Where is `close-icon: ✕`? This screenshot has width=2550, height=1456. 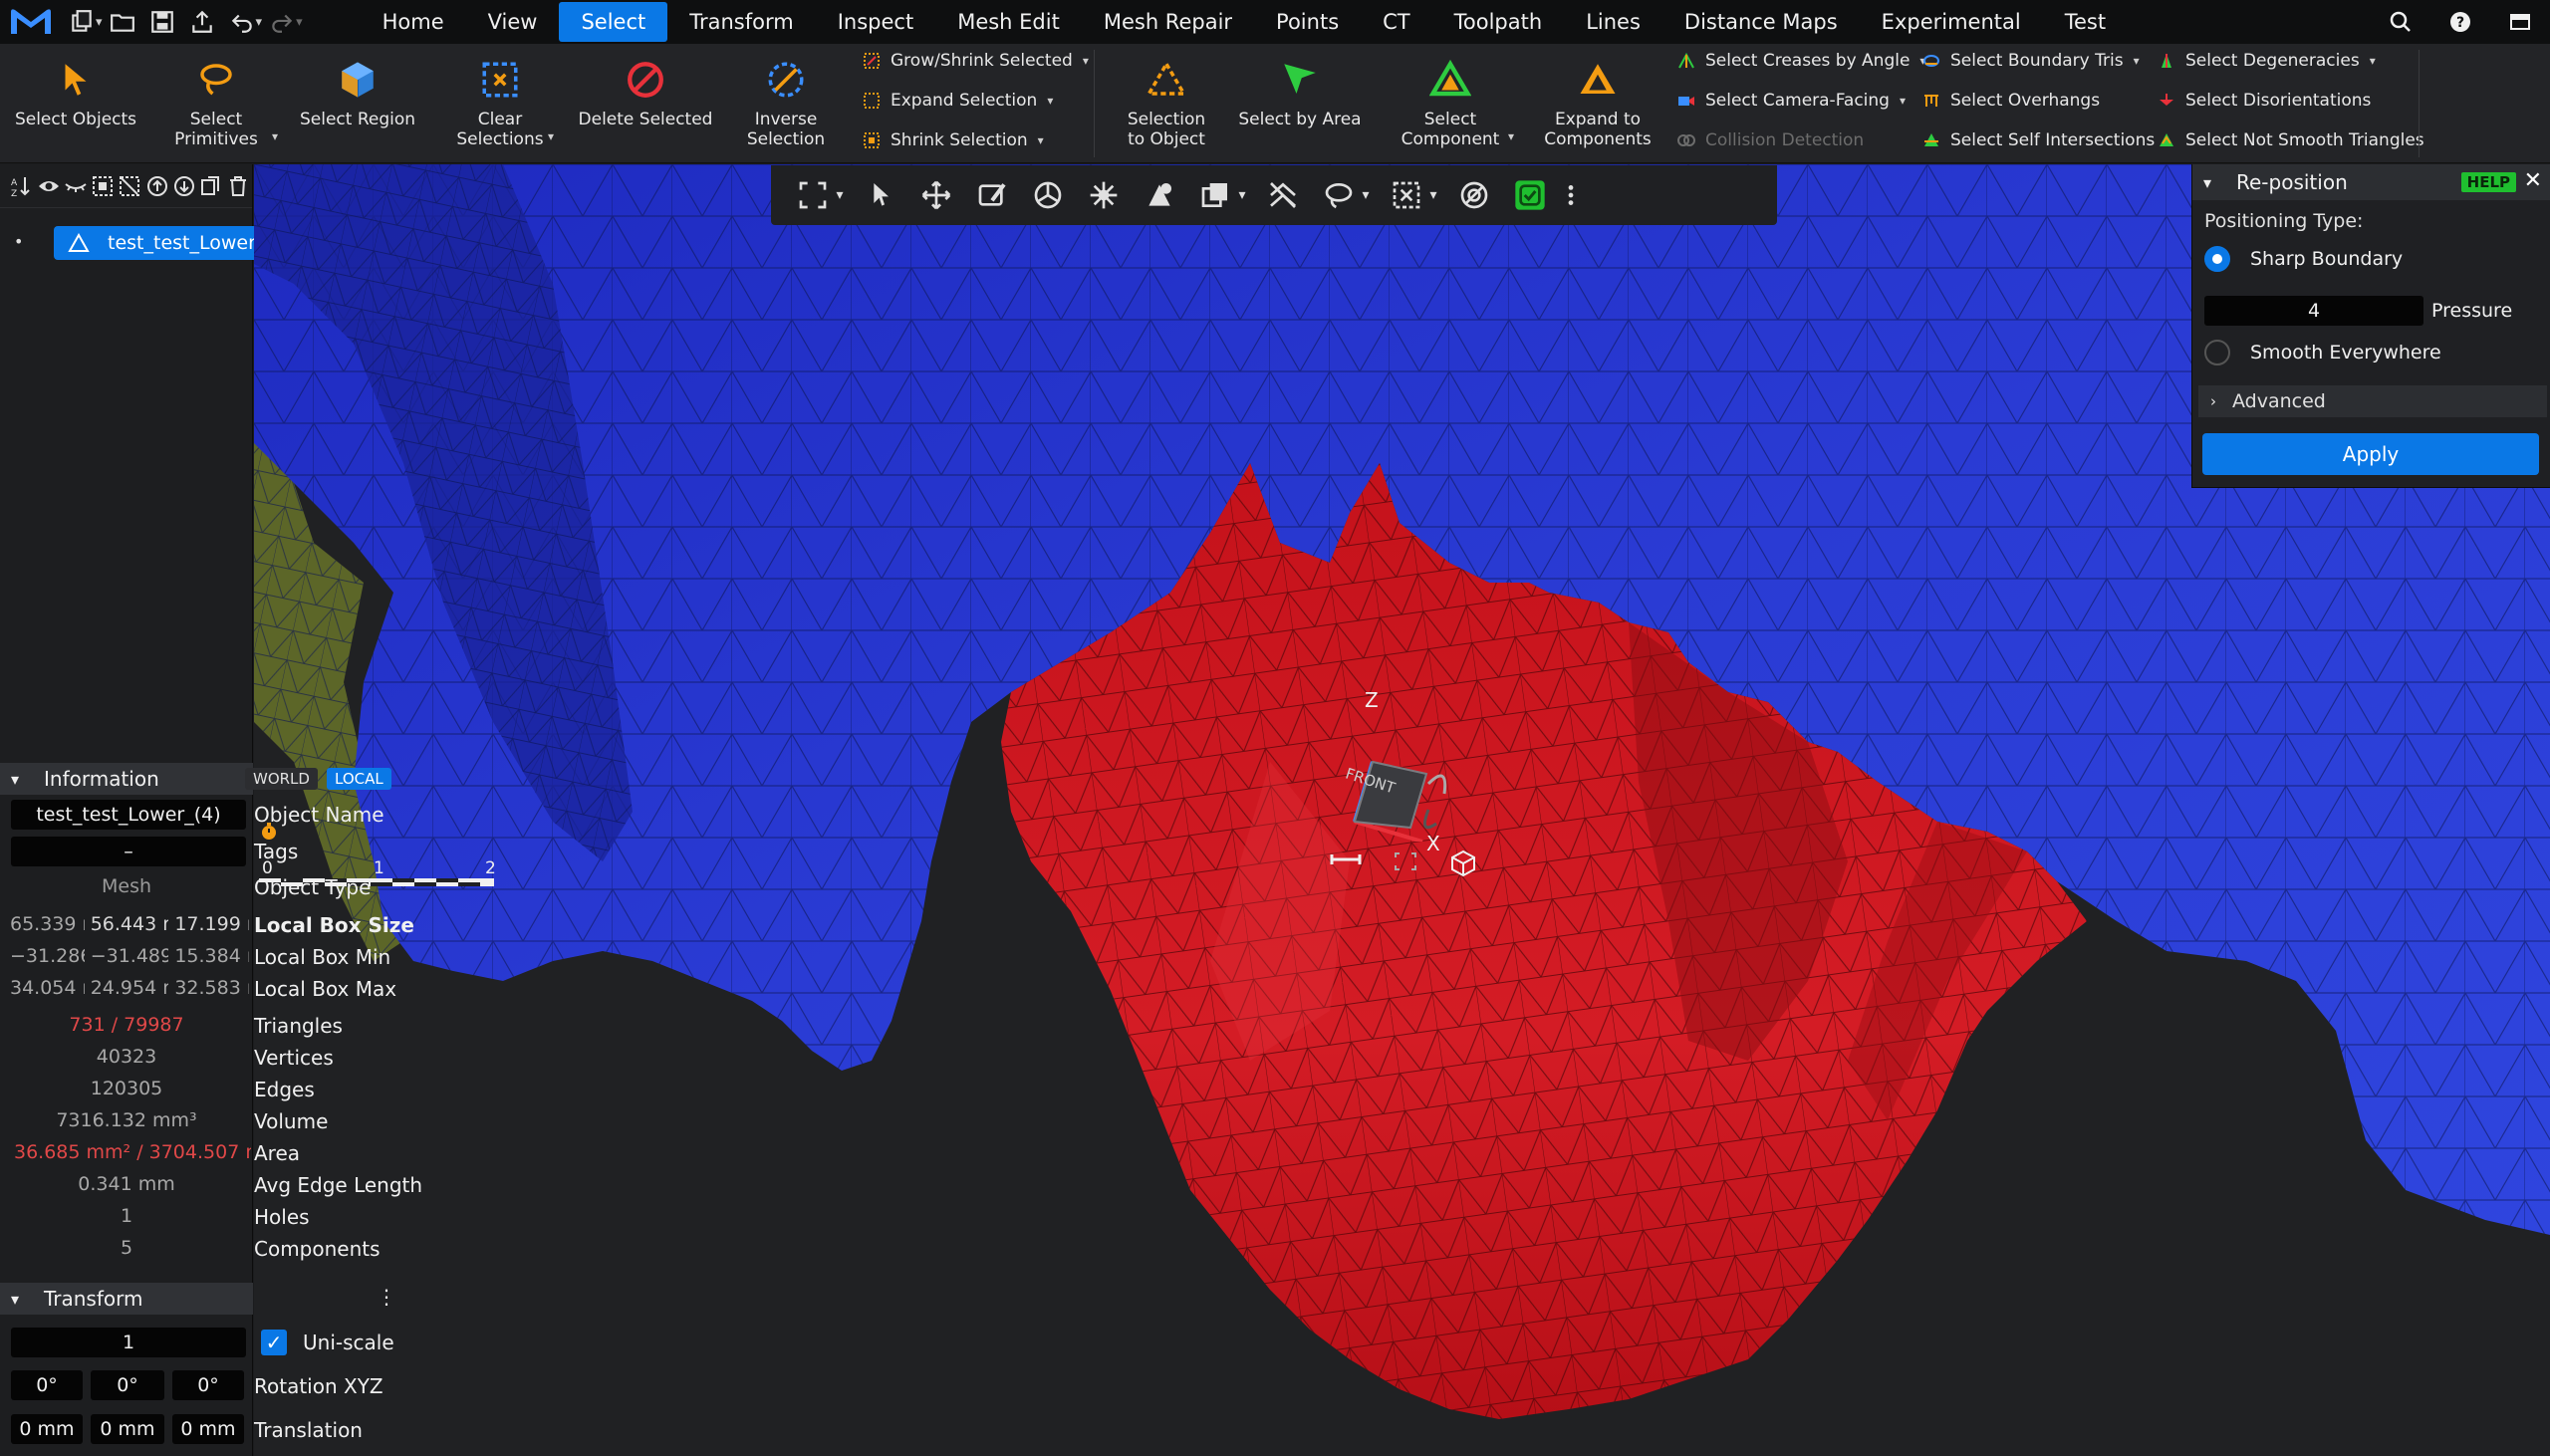
close-icon: ✕ is located at coordinates (2533, 180).